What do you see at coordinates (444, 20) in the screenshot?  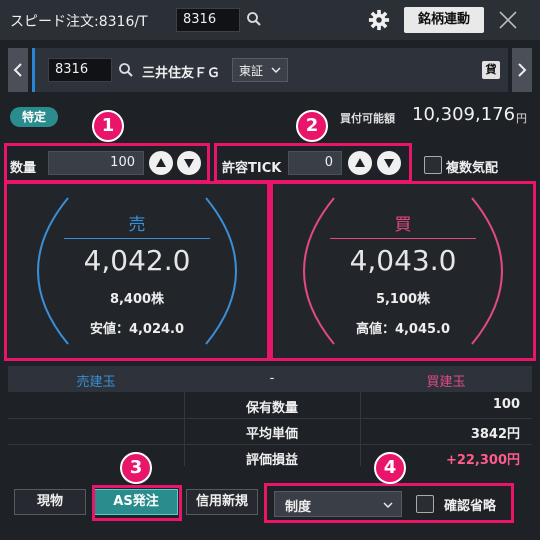 I see `symbol-link-button: 銘柄連動` at bounding box center [444, 20].